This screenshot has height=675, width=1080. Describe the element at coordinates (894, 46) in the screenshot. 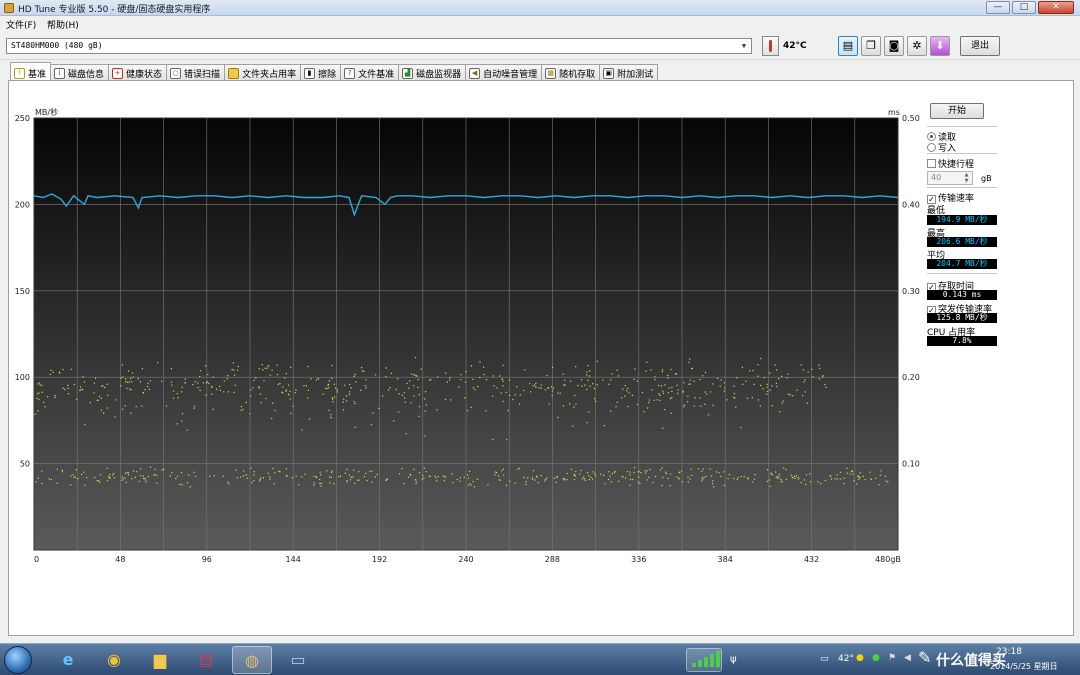

I see `camera-icon: ◙` at that location.